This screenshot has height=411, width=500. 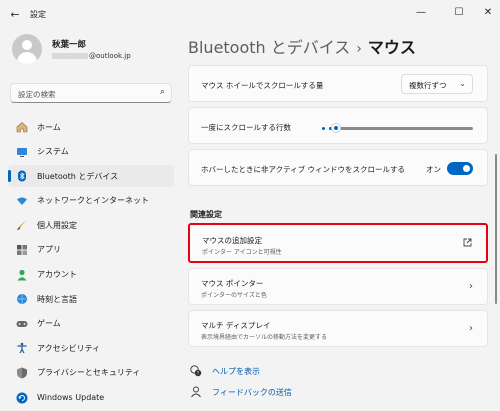 I want to click on sidebar-item-privacy: プライバシーとセキュリティ, so click(x=91, y=373).